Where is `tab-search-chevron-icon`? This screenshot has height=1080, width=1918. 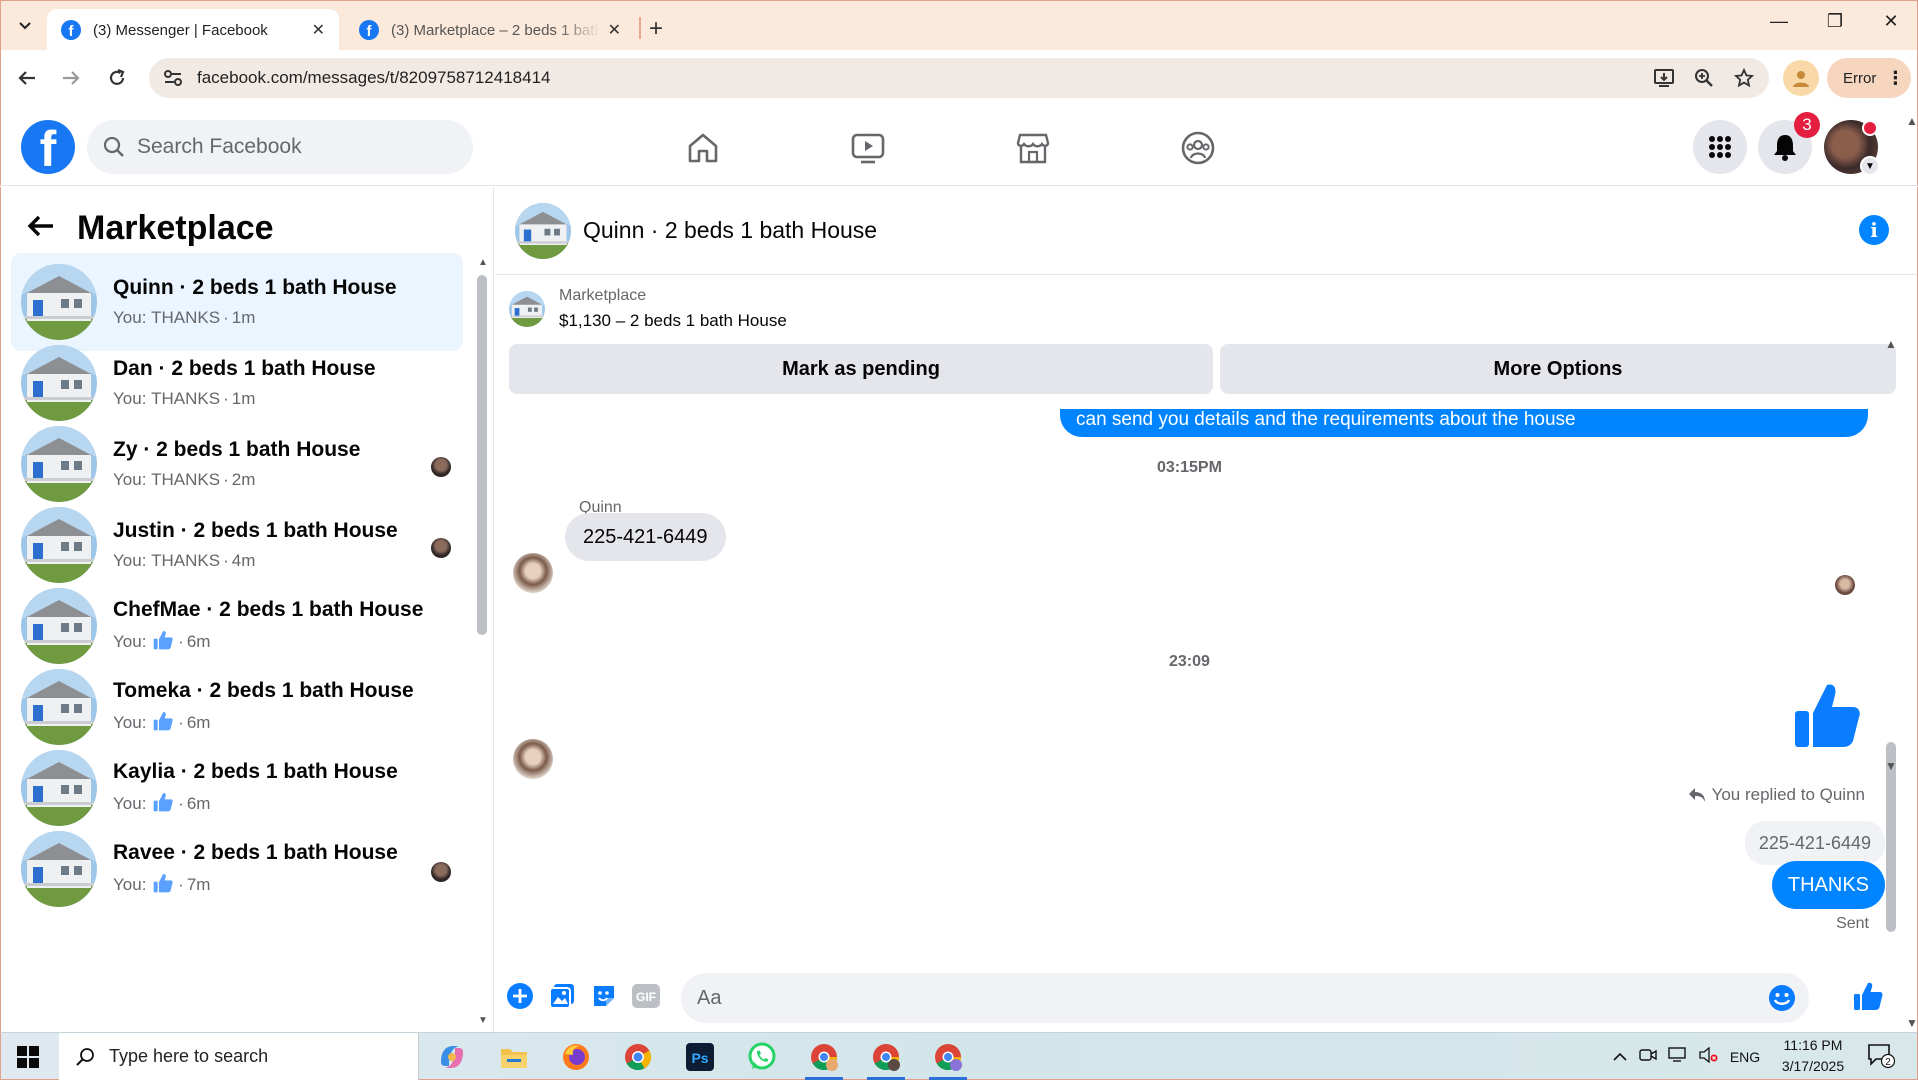
tab-search-chevron-icon is located at coordinates (25, 26).